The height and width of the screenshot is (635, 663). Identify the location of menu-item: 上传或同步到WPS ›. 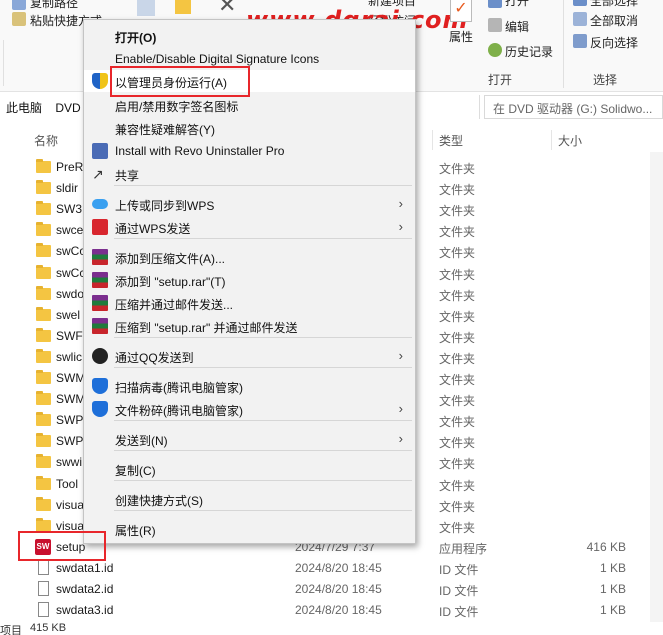
(249, 204).